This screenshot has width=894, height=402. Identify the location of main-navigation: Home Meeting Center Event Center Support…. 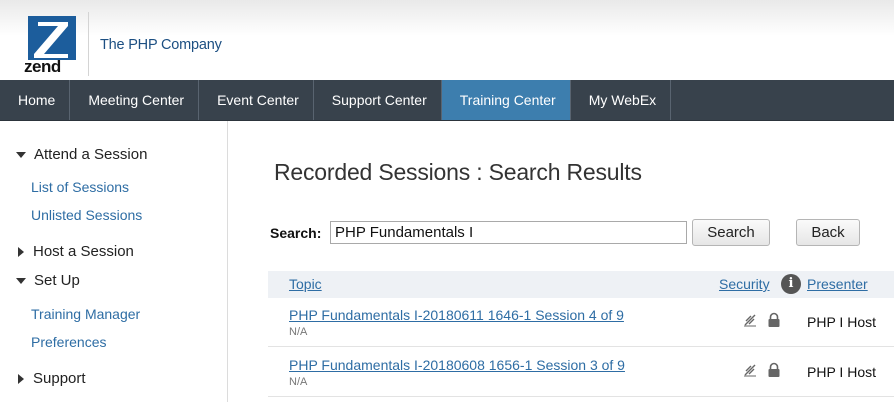
(447, 100).